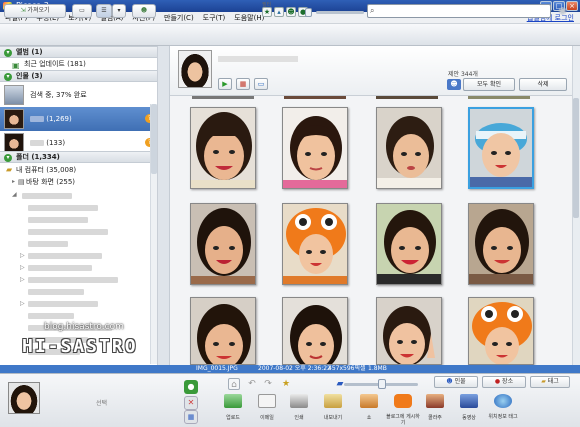  Describe the element at coordinates (299, 404) in the screenshot. I see `print-button` at that location.